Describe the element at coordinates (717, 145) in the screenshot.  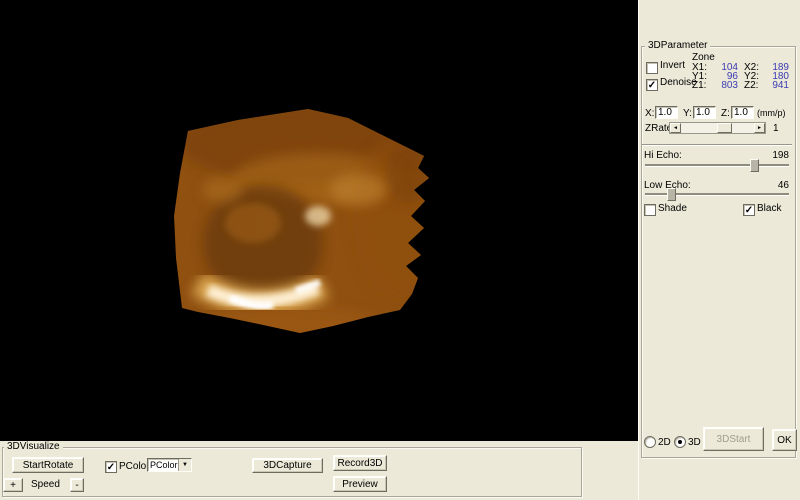
I see `separator` at that location.